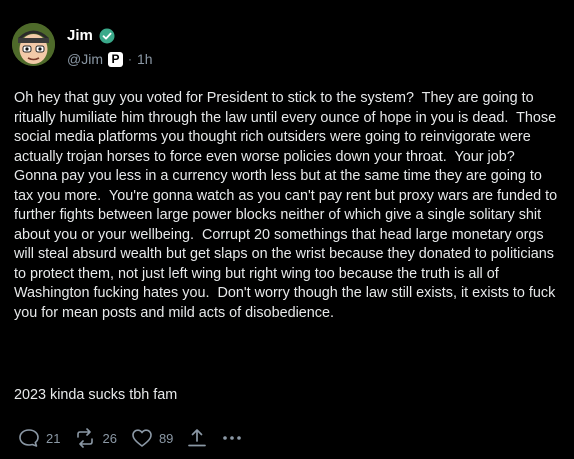  Describe the element at coordinates (53, 438) in the screenshot. I see `reply-count: 21` at that location.